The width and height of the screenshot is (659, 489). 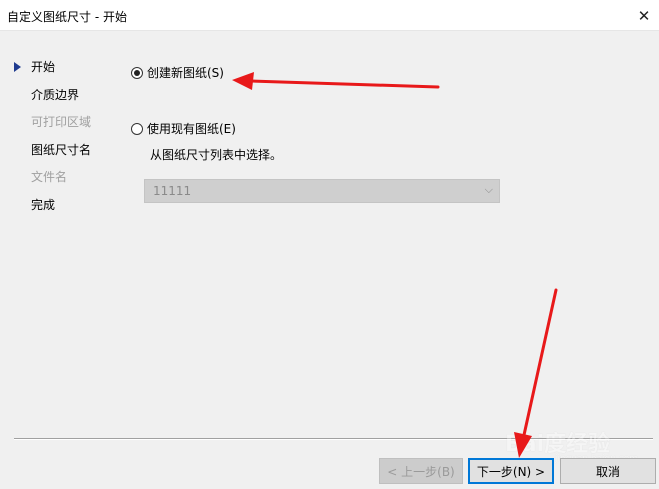 I want to click on step-media-bounds: 介质边界, so click(x=64, y=100).